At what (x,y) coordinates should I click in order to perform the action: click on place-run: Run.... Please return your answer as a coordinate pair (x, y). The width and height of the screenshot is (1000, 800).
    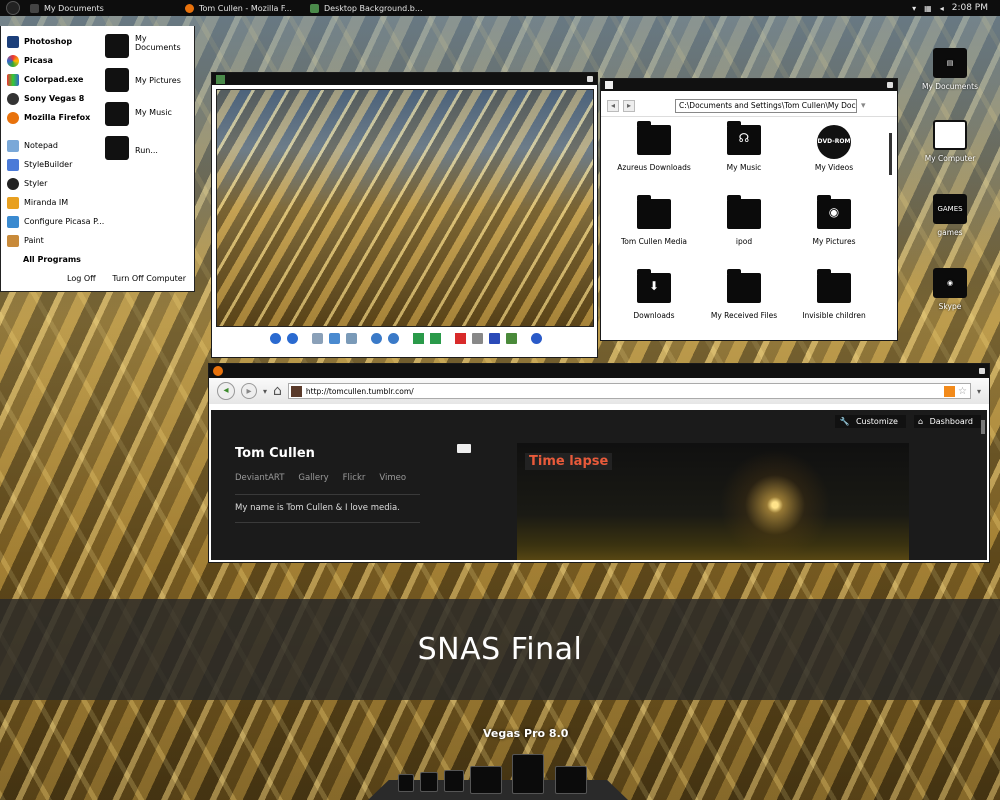
    Looking at the image, I should click on (150, 153).